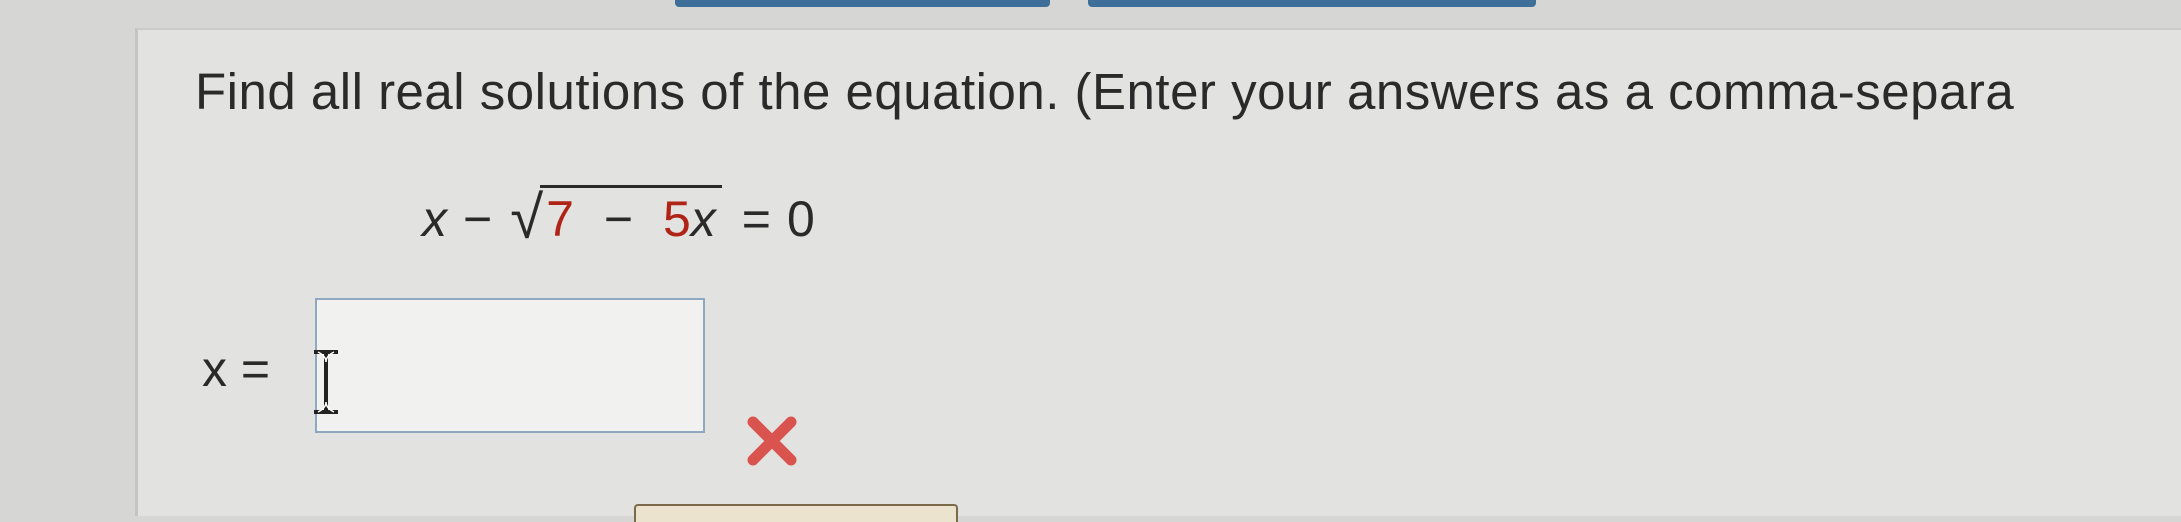 The width and height of the screenshot is (2181, 522). Describe the element at coordinates (796, 513) in the screenshot. I see `submit-button` at that location.